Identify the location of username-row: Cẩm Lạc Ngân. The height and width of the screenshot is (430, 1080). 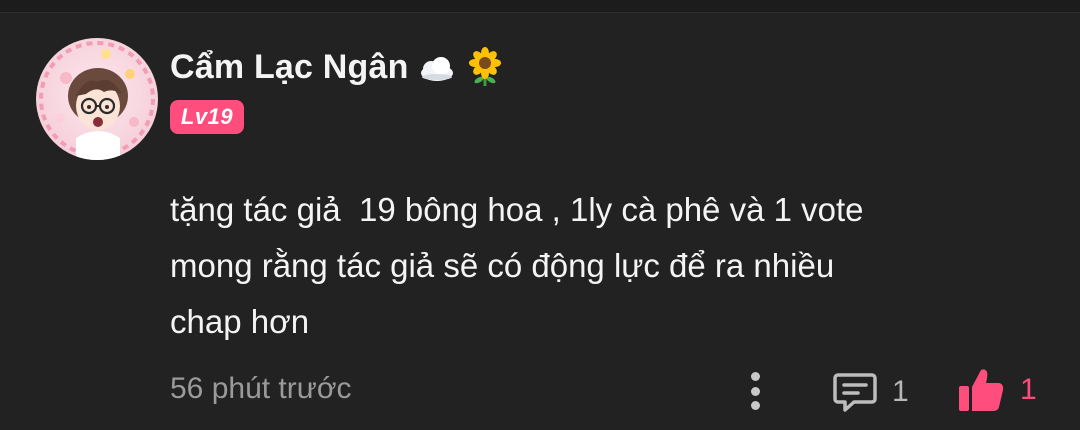
(337, 67).